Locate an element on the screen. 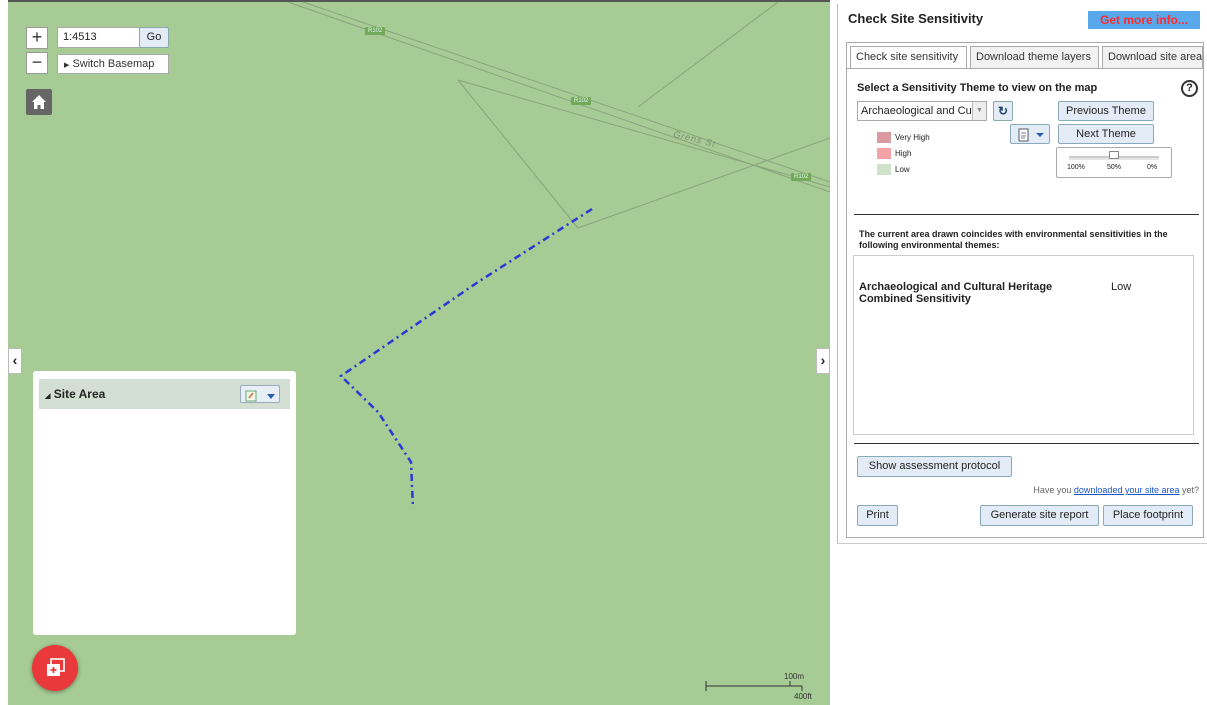 Image resolution: width=1207 pixels, height=705 pixels. go-button: Go is located at coordinates (154, 37).